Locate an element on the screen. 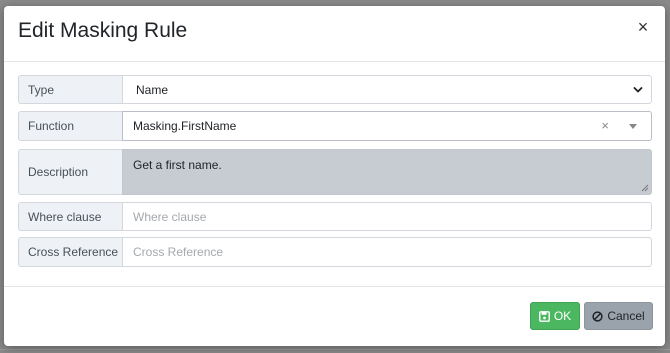 The image size is (670, 353). backdrop-divider is located at coordinates (335, 349).